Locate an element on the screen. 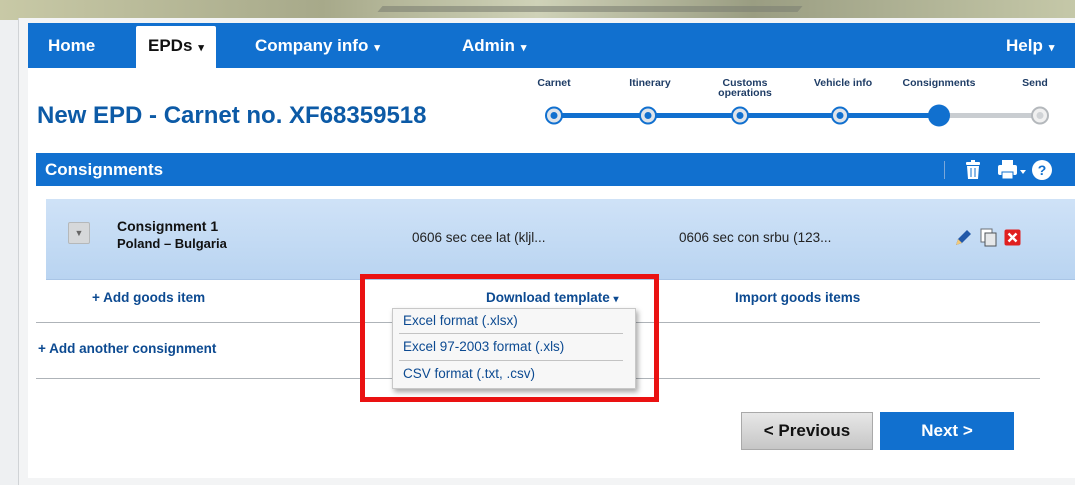 The image size is (1075, 485). main-nav: Home EPDs ▾ Company info ▾ Admin ▾ Help ▾ is located at coordinates (551, 45).